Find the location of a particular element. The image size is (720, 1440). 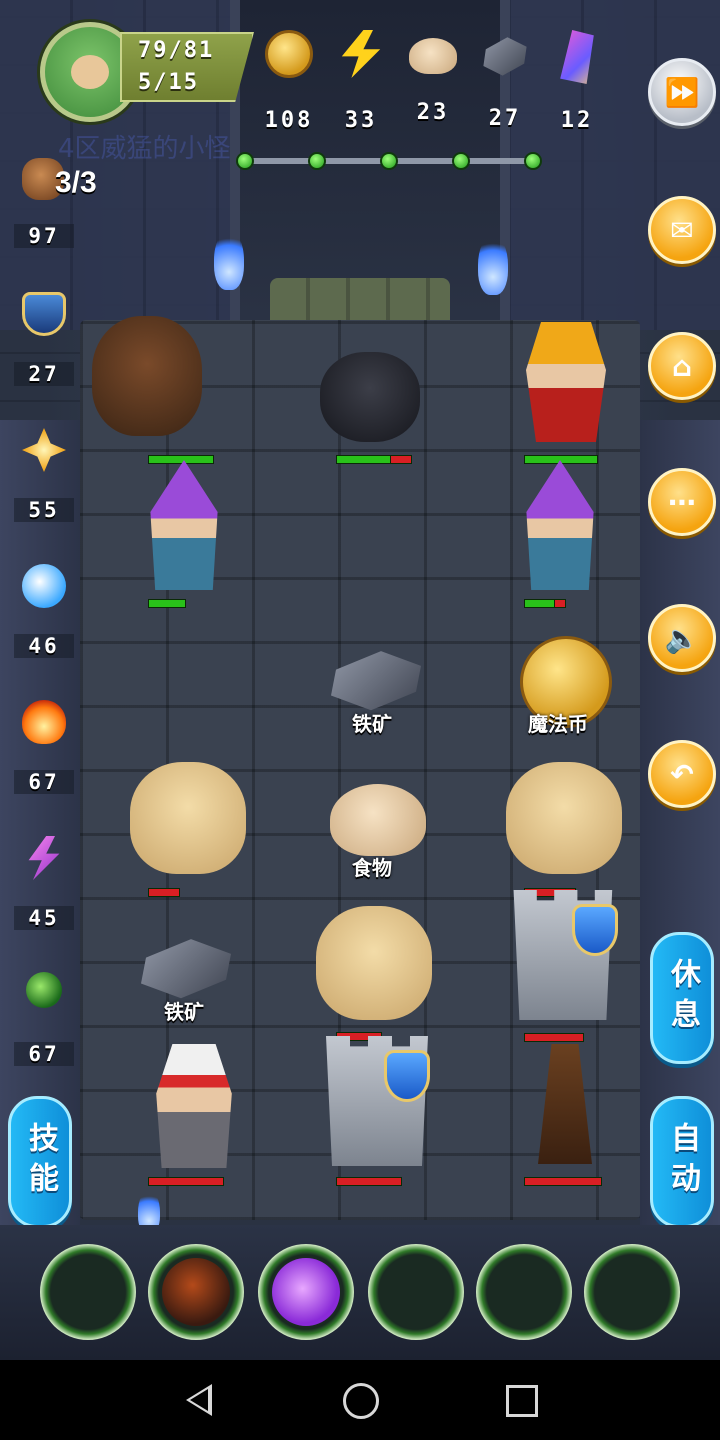

return-icon: ↶ is located at coordinates (682, 774).